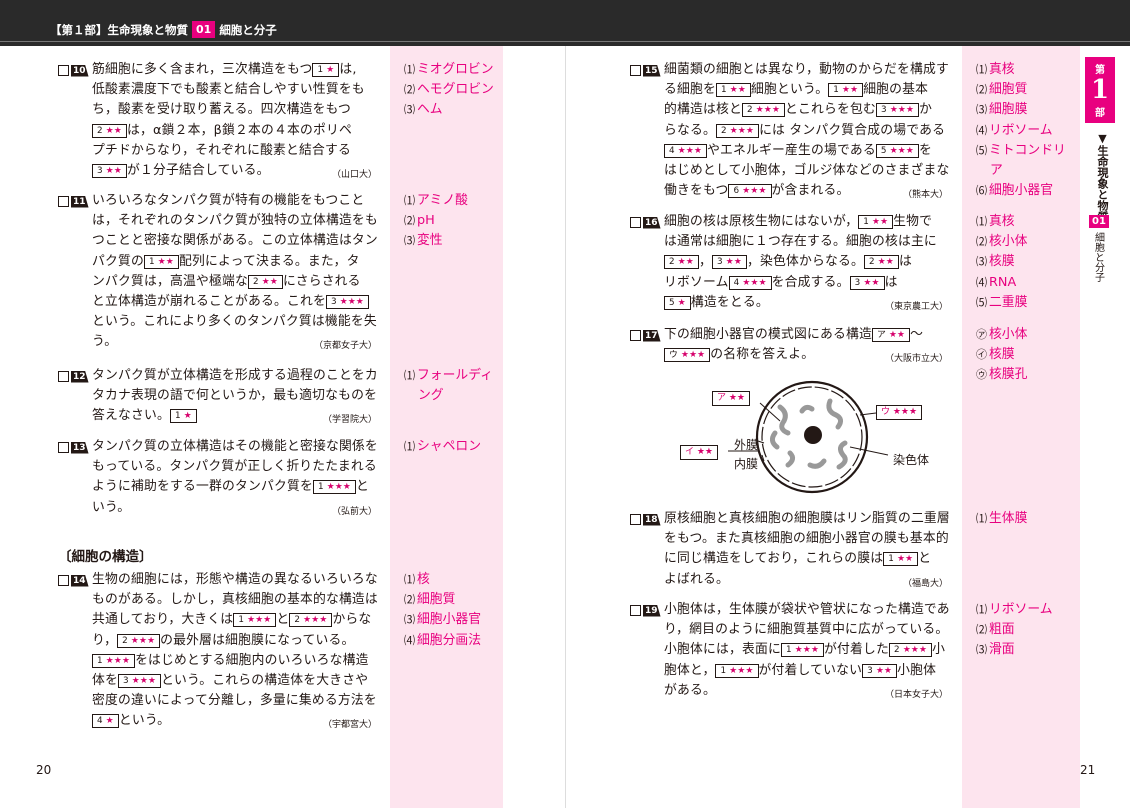 The width and height of the screenshot is (1130, 808). Describe the element at coordinates (63, 580) in the screenshot. I see `q14-checkbox` at that location.